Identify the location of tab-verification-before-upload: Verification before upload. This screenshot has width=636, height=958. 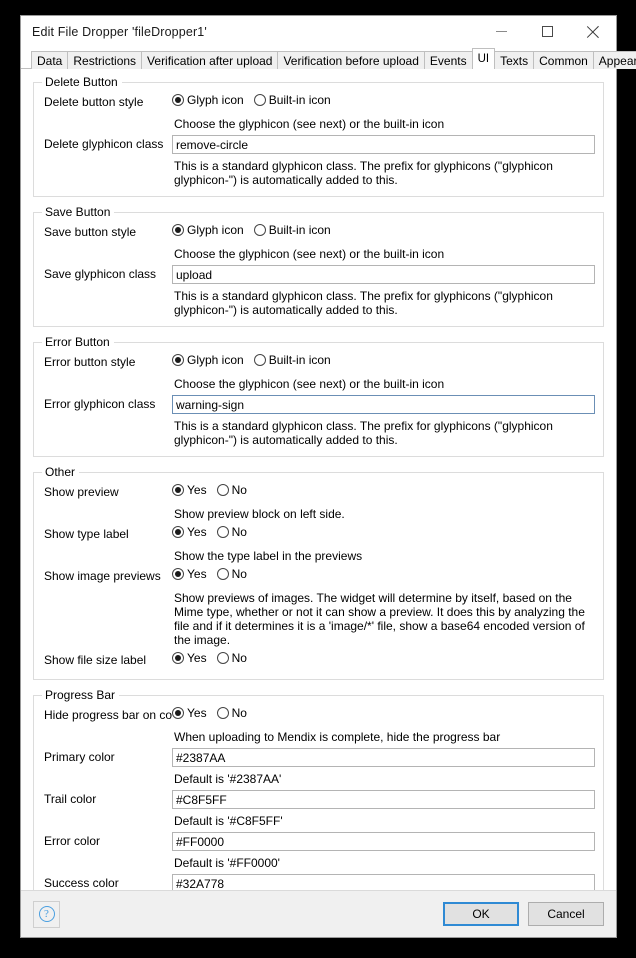
(351, 60).